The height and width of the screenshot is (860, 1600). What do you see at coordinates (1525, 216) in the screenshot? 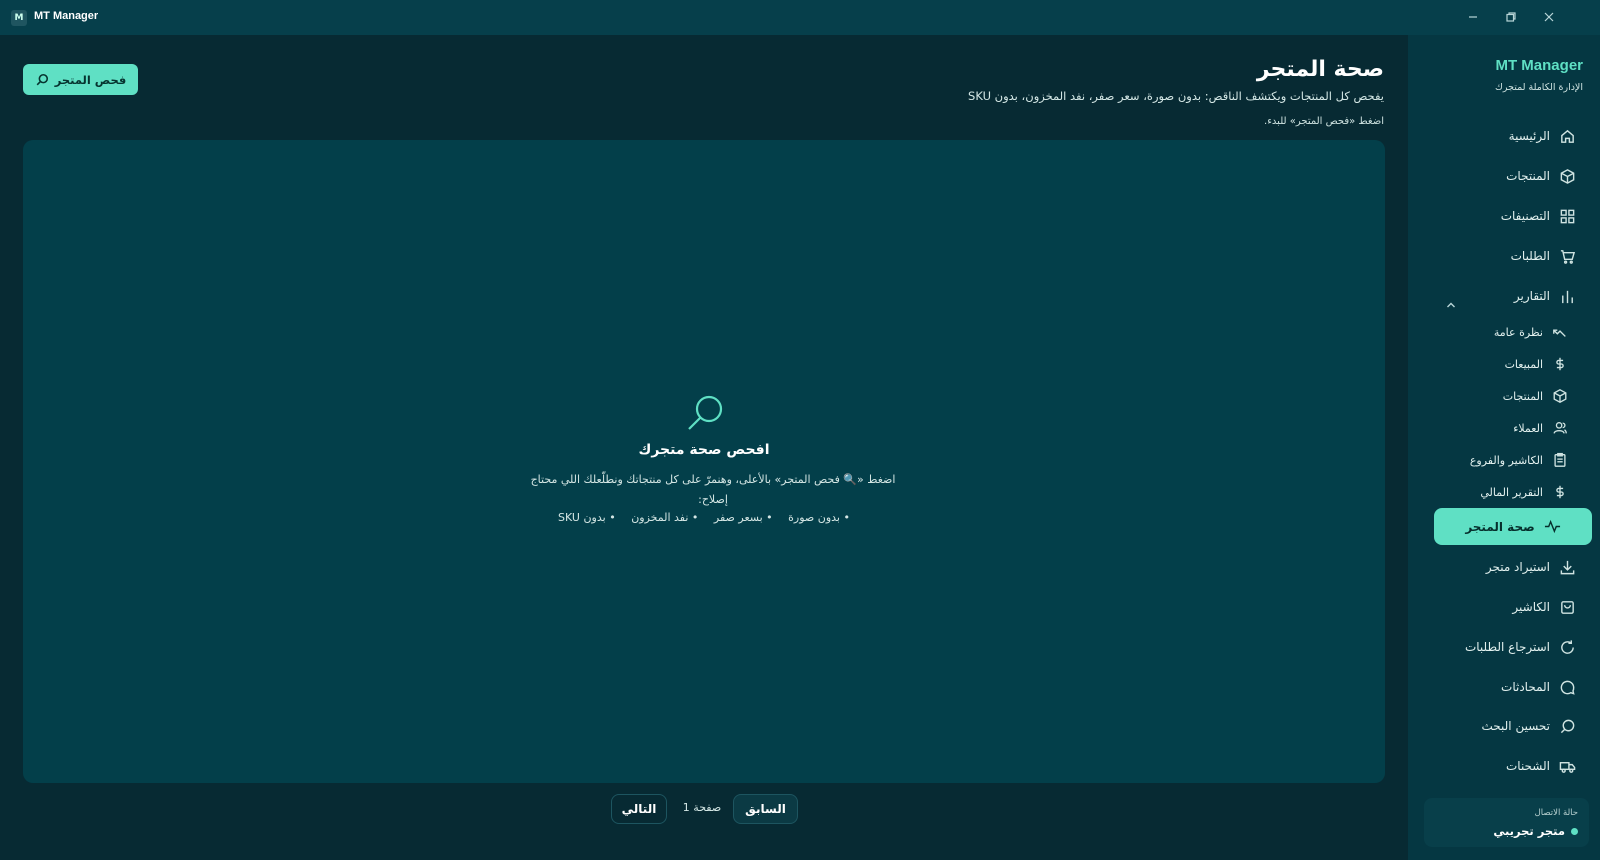
I see `sidebar-item-label: التصنيفات` at bounding box center [1525, 216].